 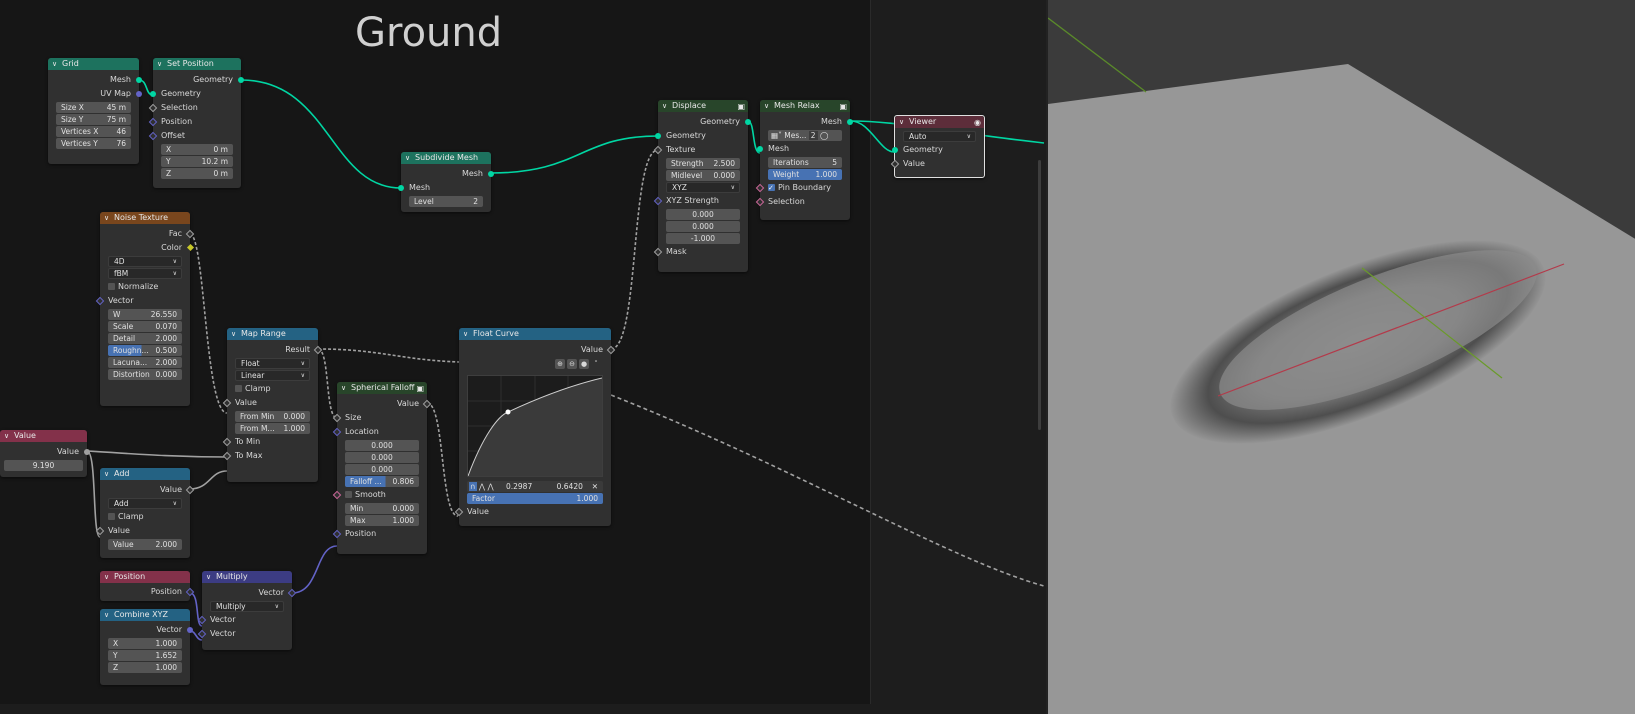 What do you see at coordinates (145, 513) in the screenshot?
I see `node-add: Add Value Add Clamp Value Value2.000` at bounding box center [145, 513].